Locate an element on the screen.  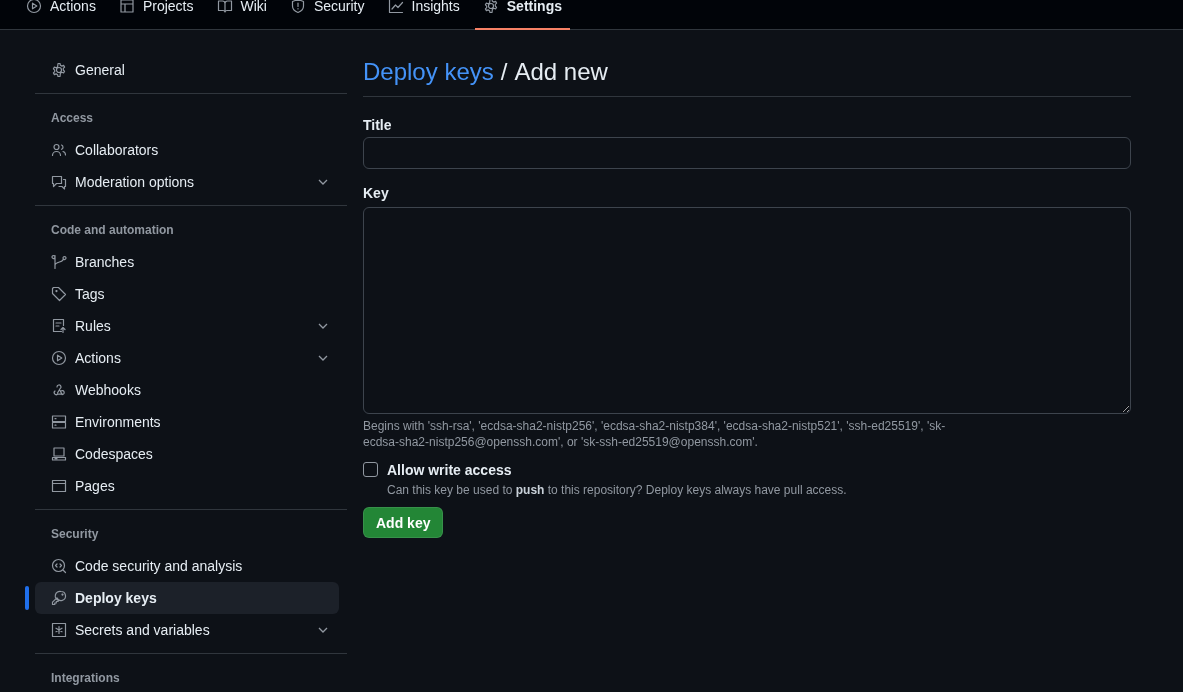
line-graph-icon is located at coordinates (395, 7).